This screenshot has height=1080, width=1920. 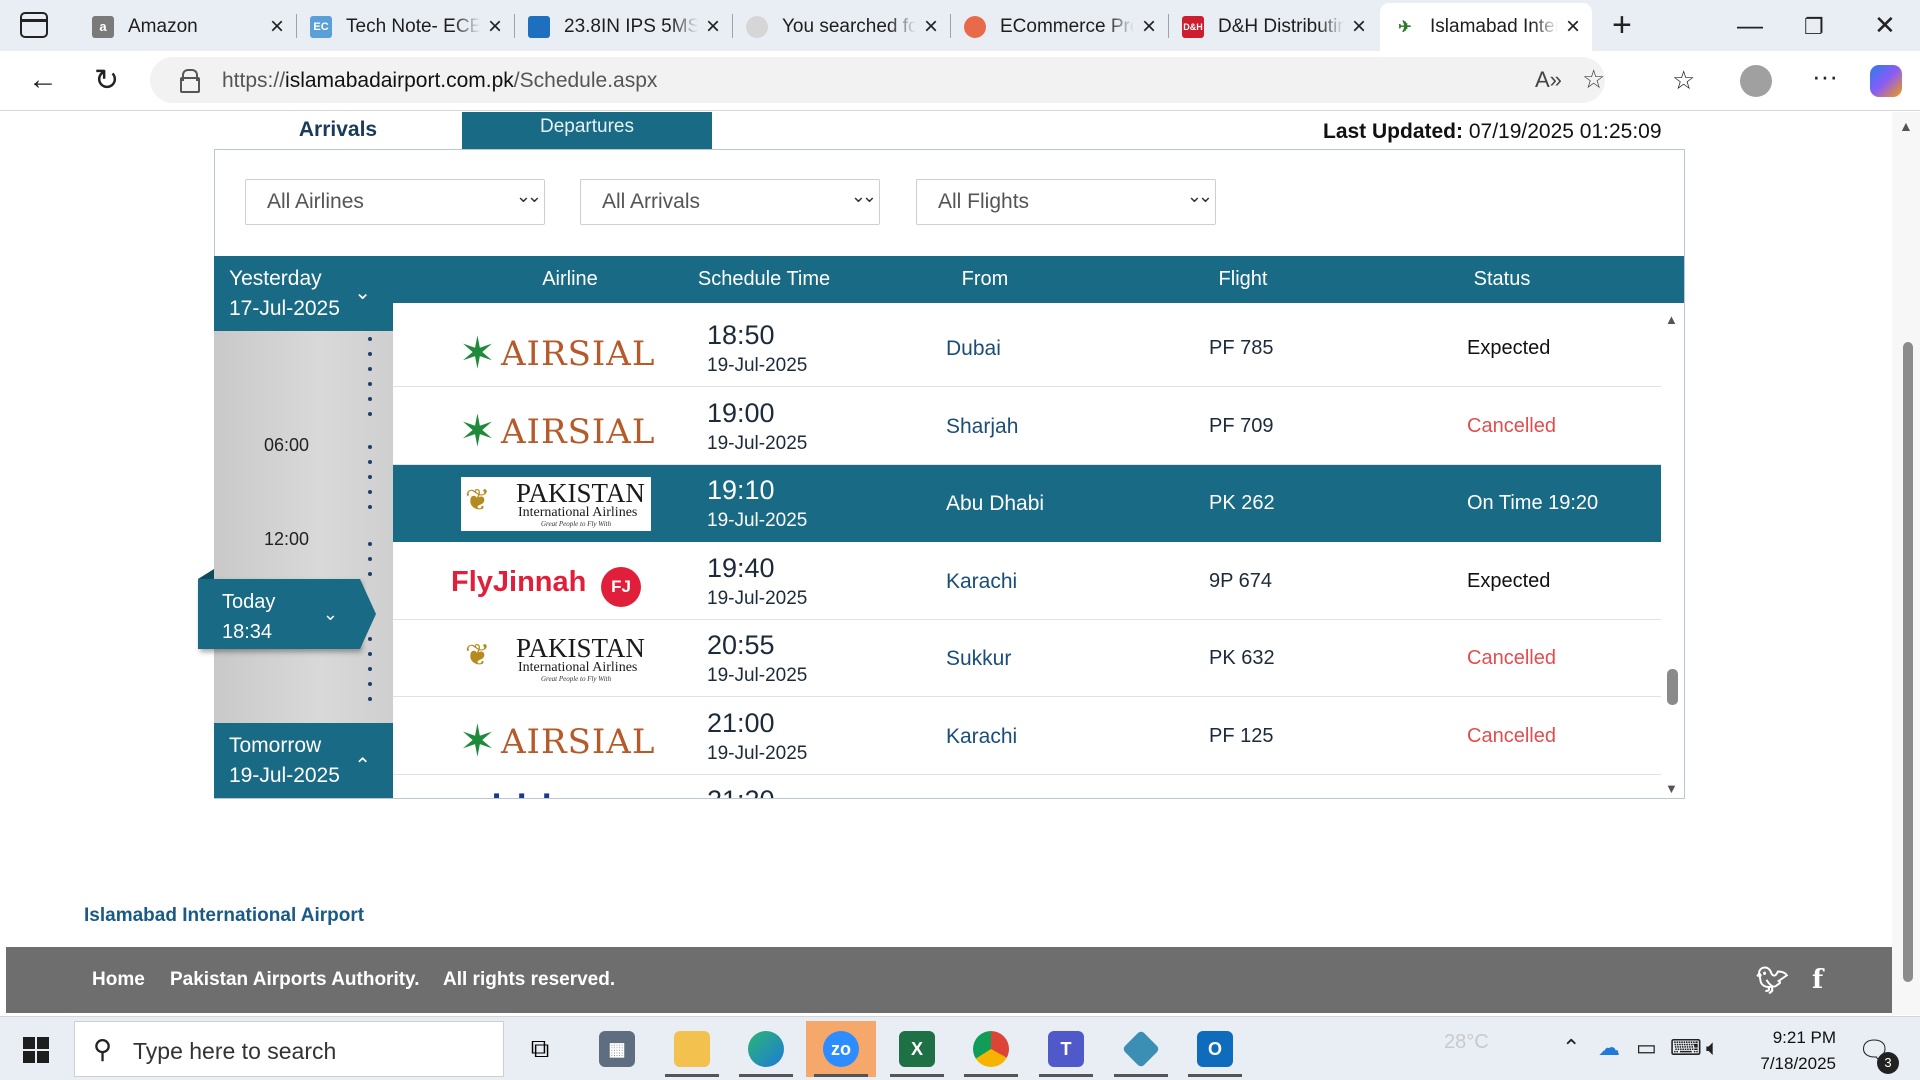 What do you see at coordinates (1825, 76) in the screenshot?
I see `more-menu-icon: ···` at bounding box center [1825, 76].